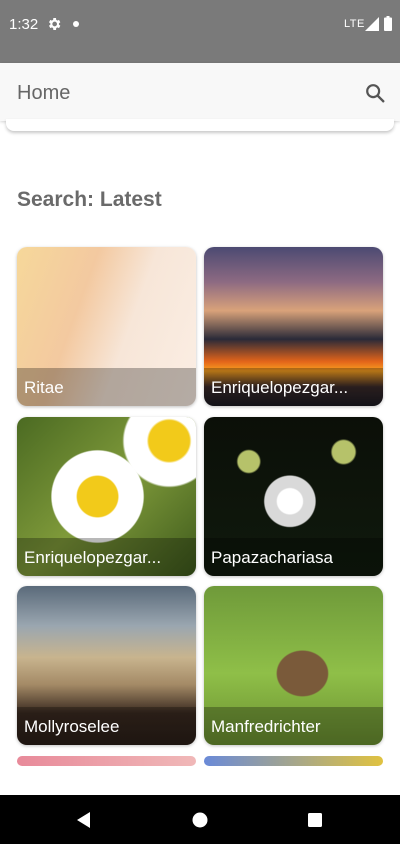  Describe the element at coordinates (372, 24) in the screenshot. I see `signal-icon` at that location.